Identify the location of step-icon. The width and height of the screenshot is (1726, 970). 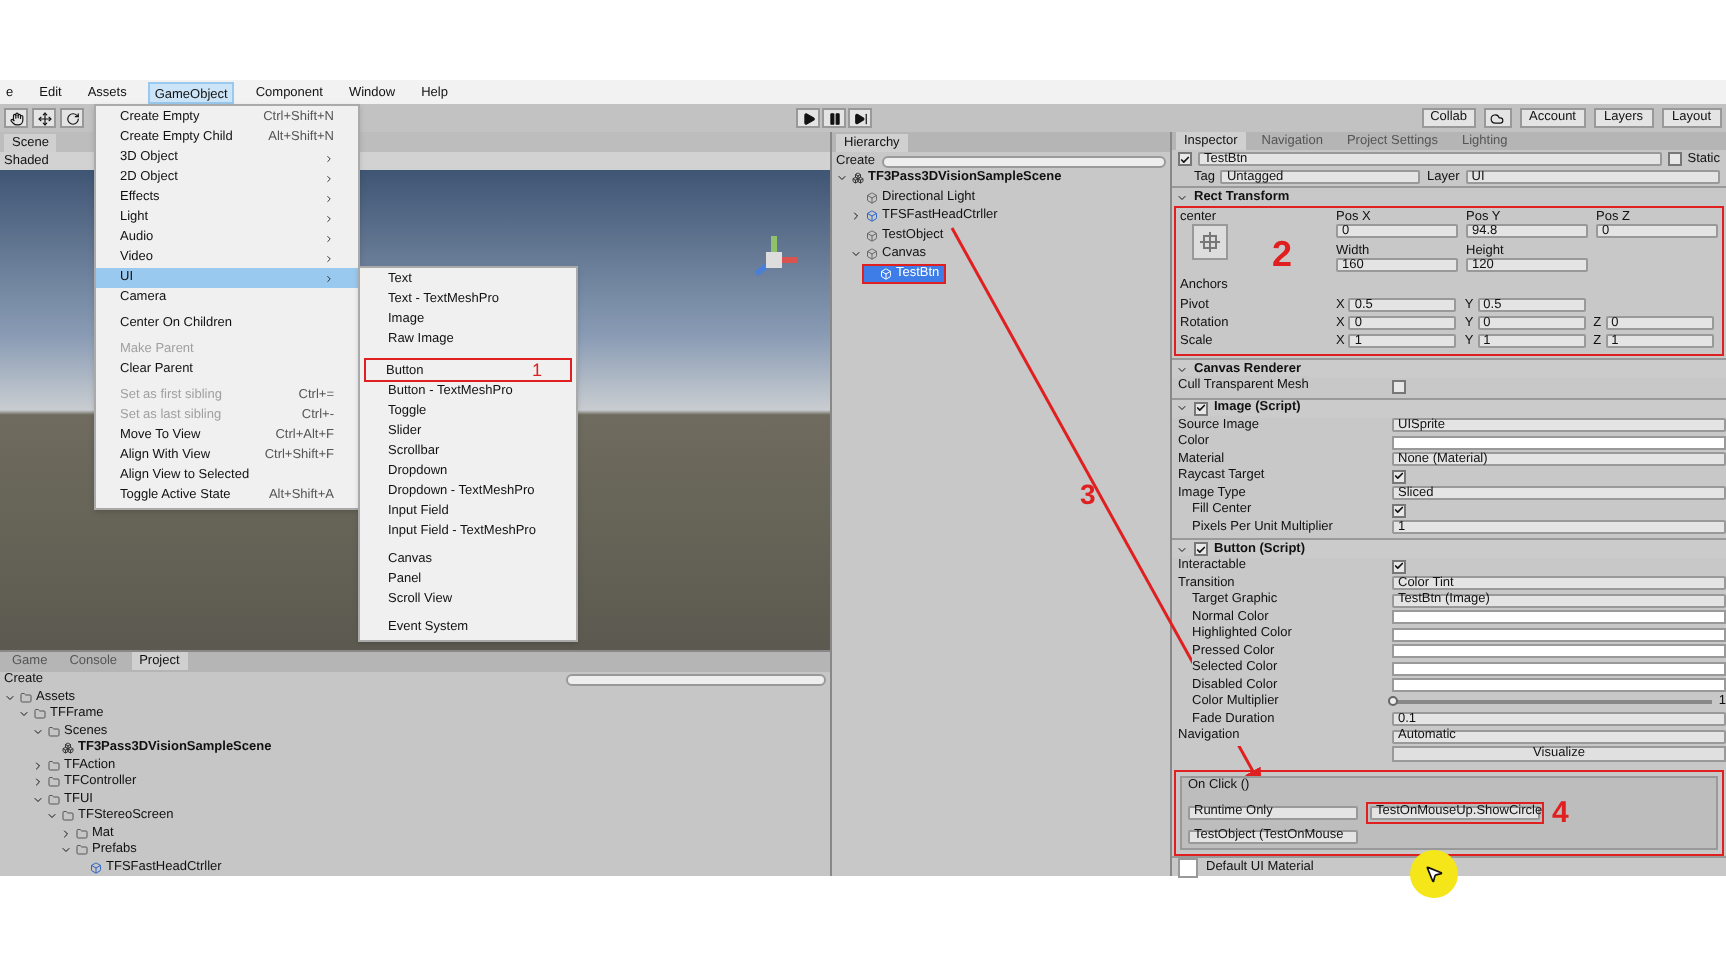
(860, 118).